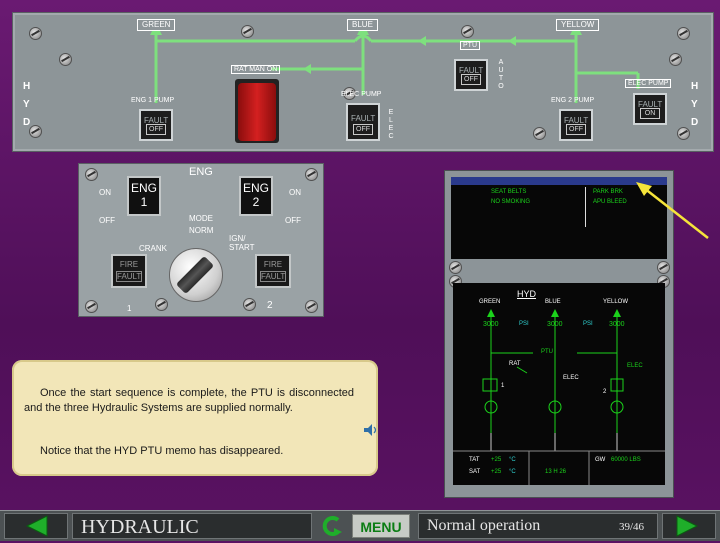 The height and width of the screenshot is (543, 720). What do you see at coordinates (484, 525) in the screenshot?
I see `mode-label: Normal operation` at bounding box center [484, 525].